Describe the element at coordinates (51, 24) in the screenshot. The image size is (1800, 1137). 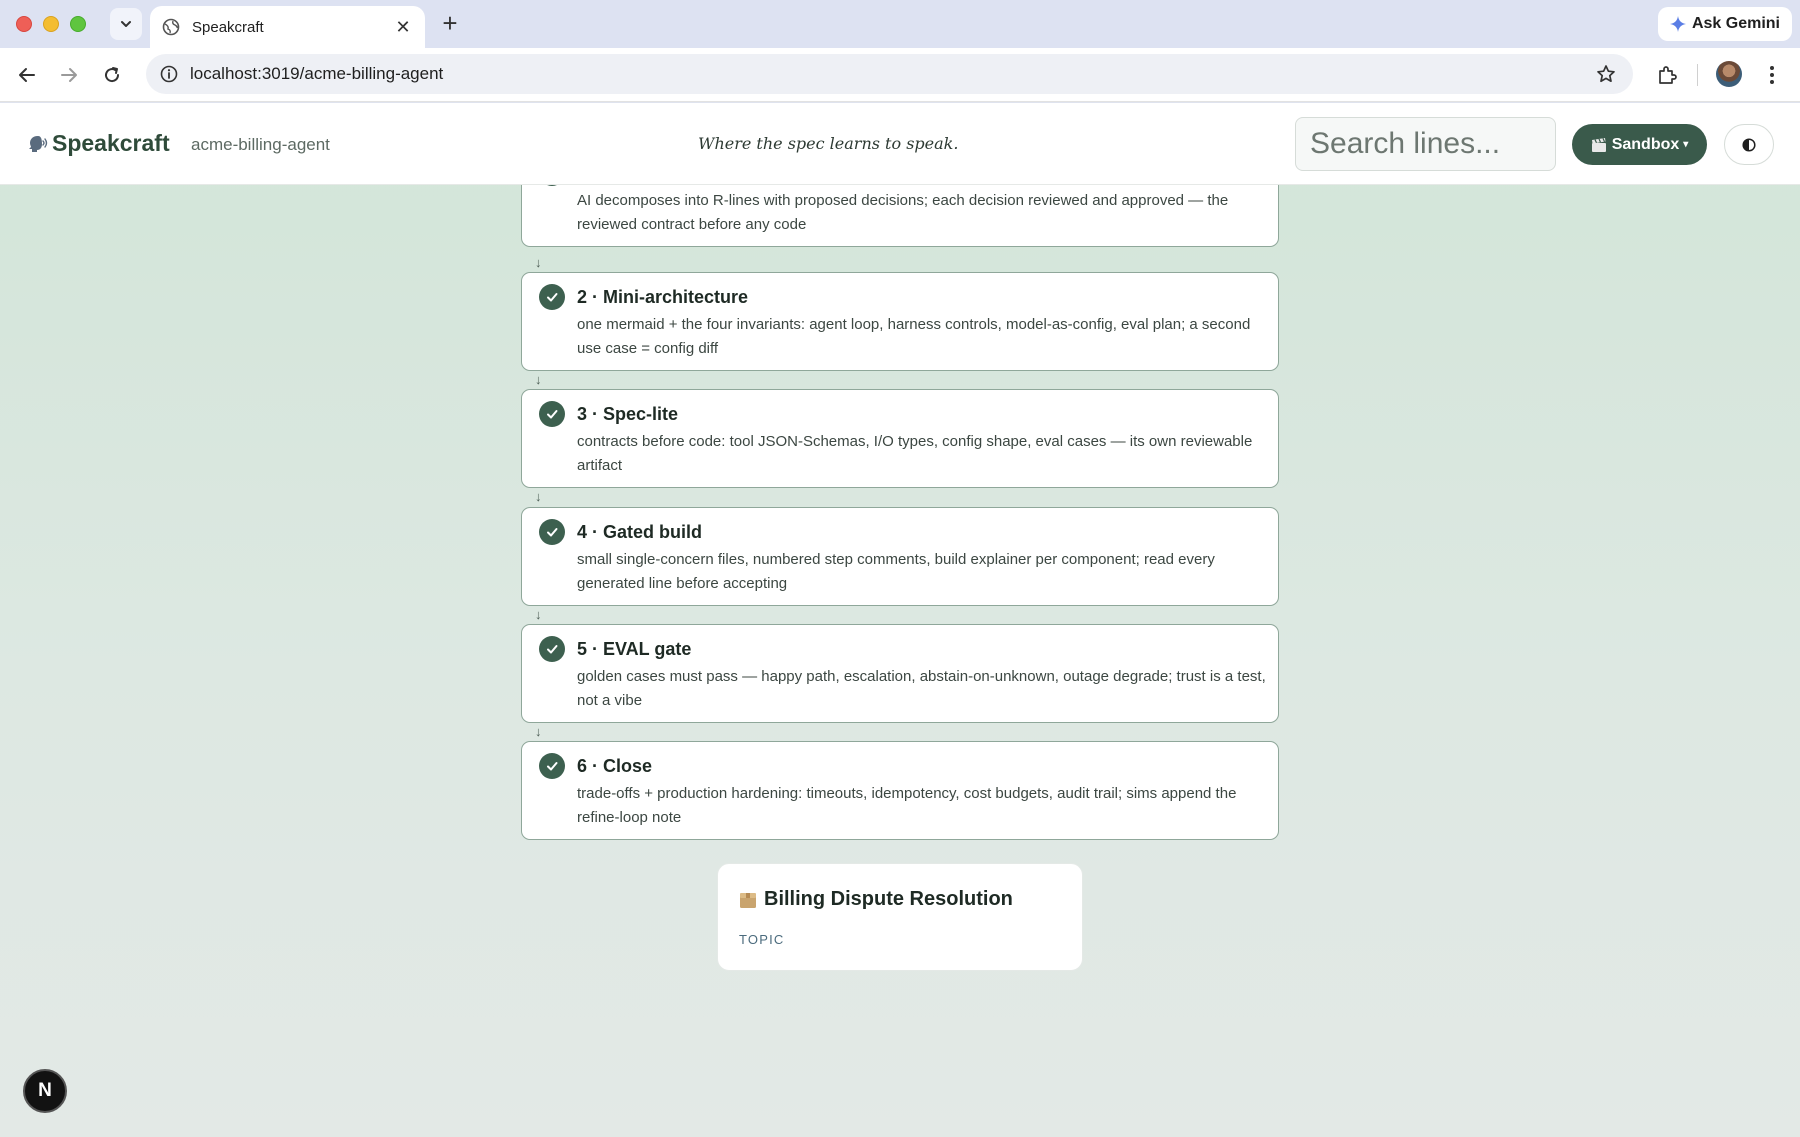
I see `minimize-window-button` at that location.